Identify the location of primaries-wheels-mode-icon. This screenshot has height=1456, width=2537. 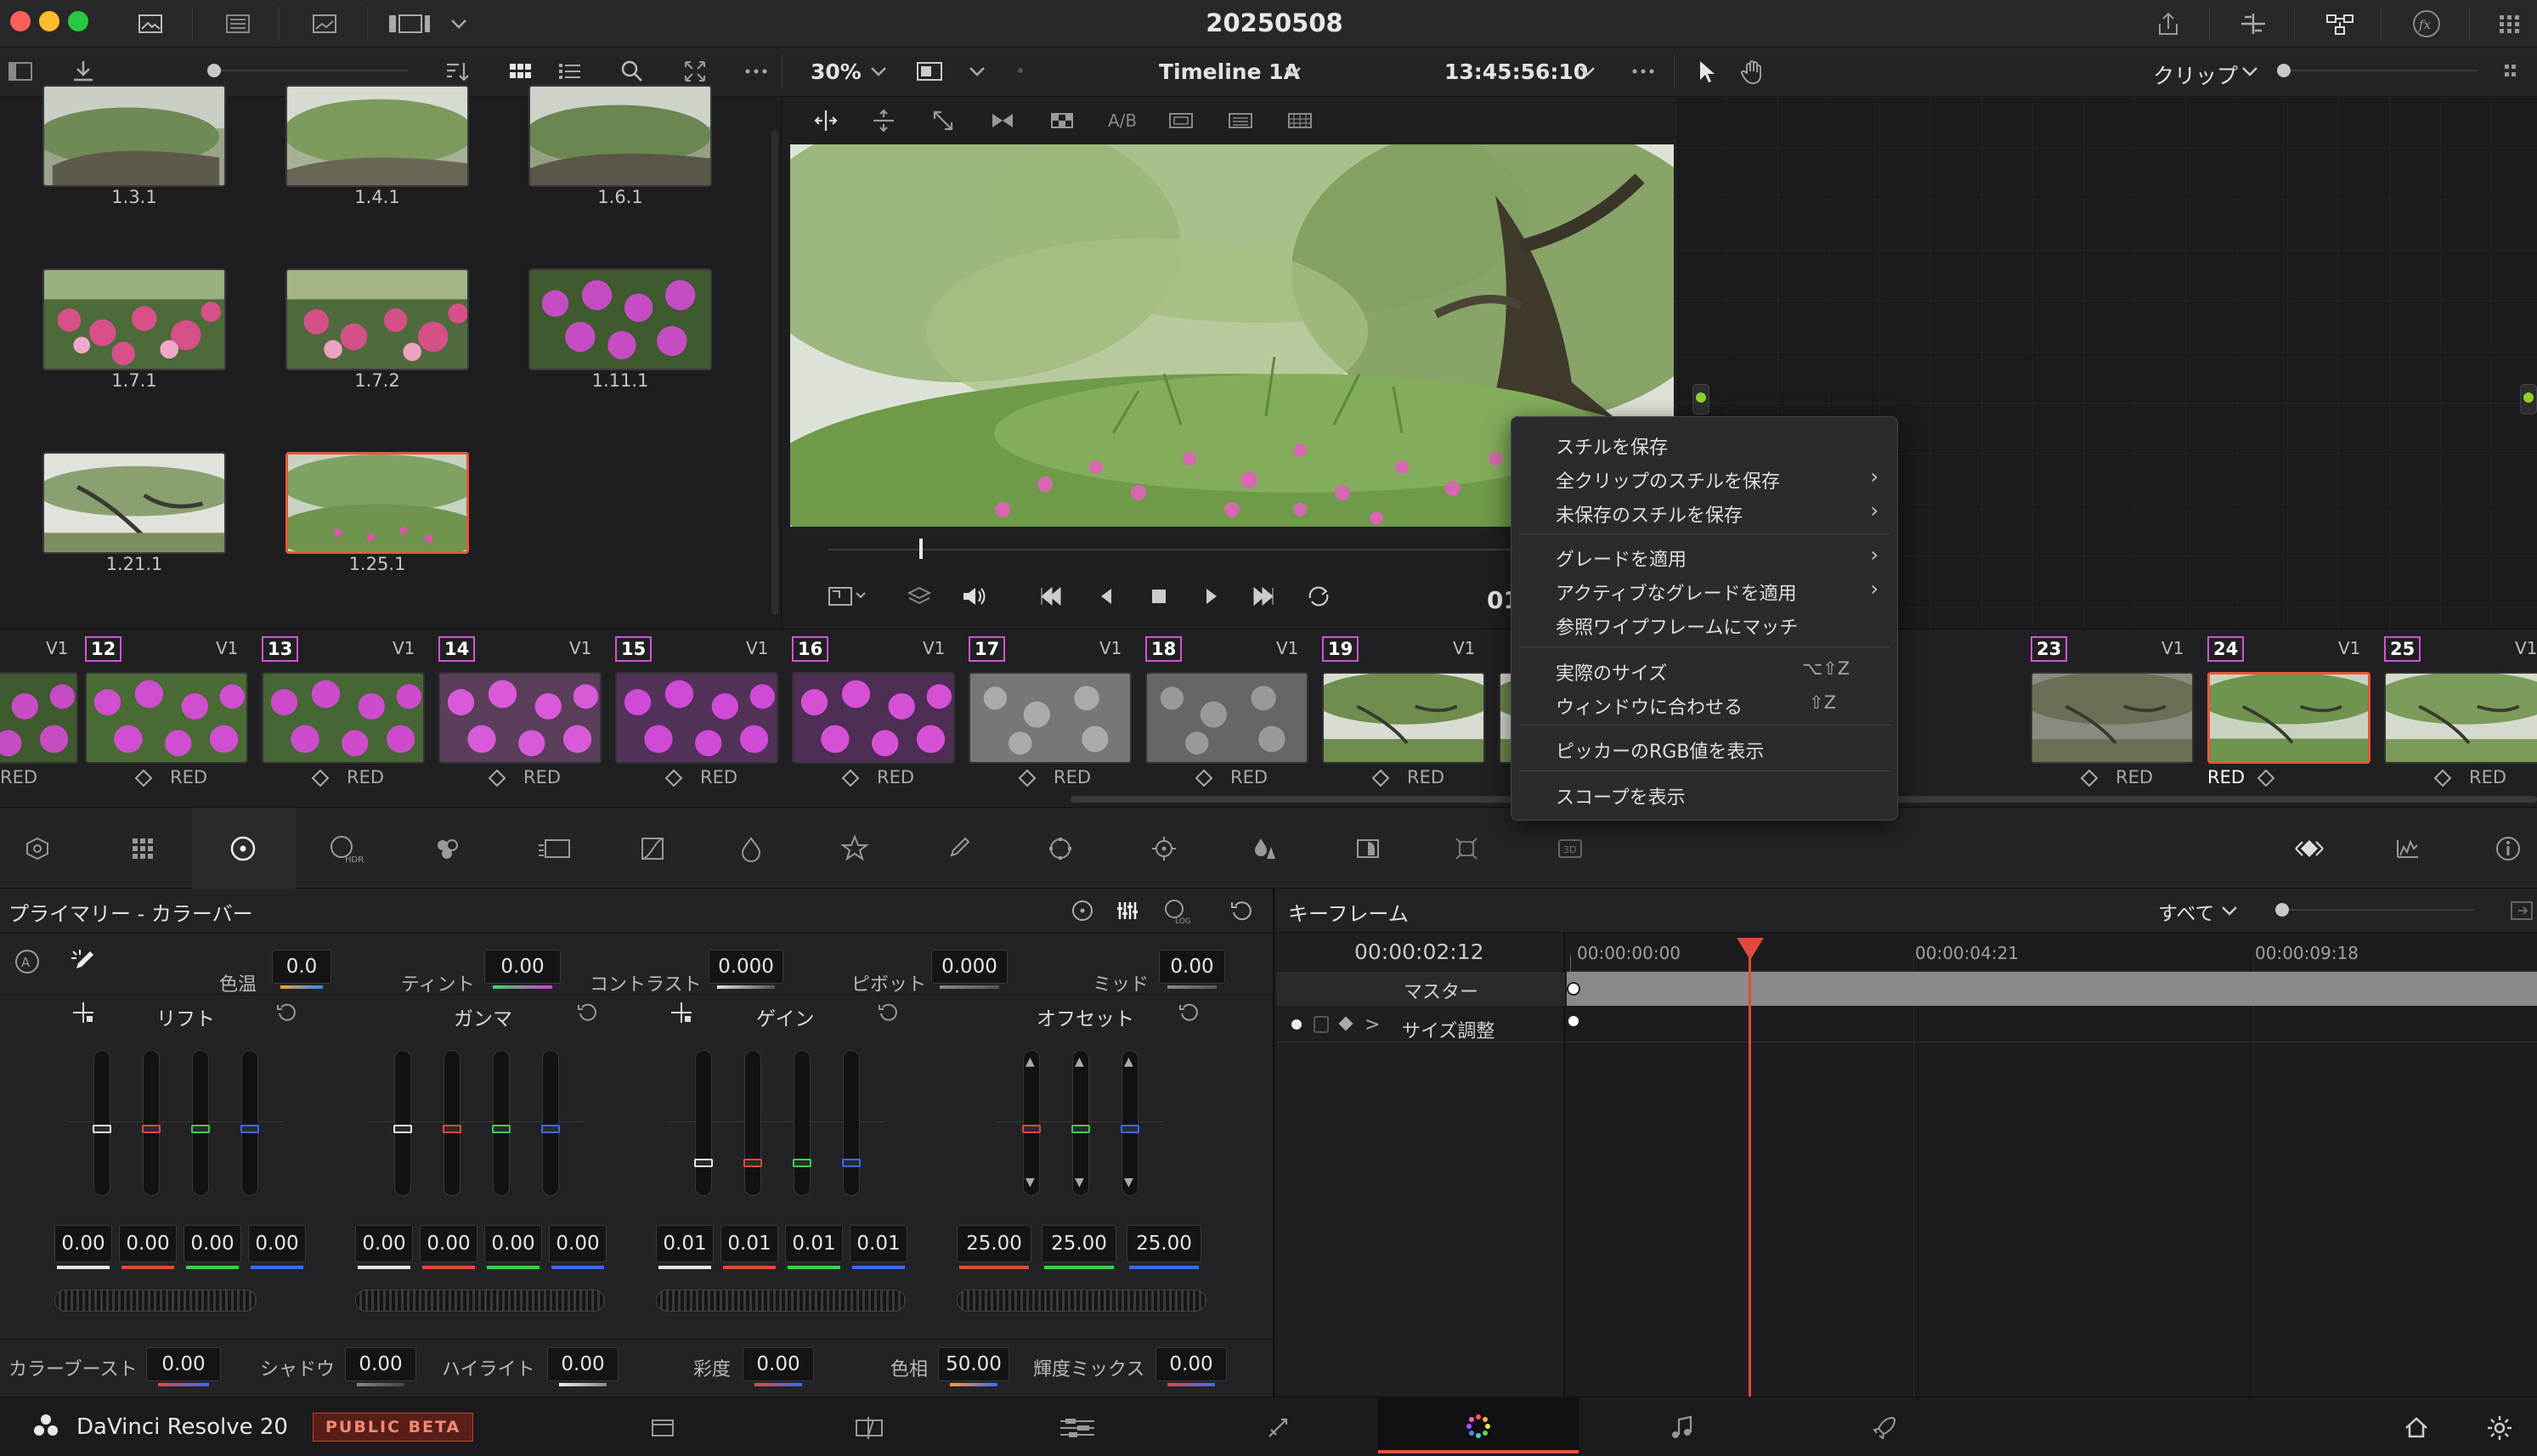
(1082, 911).